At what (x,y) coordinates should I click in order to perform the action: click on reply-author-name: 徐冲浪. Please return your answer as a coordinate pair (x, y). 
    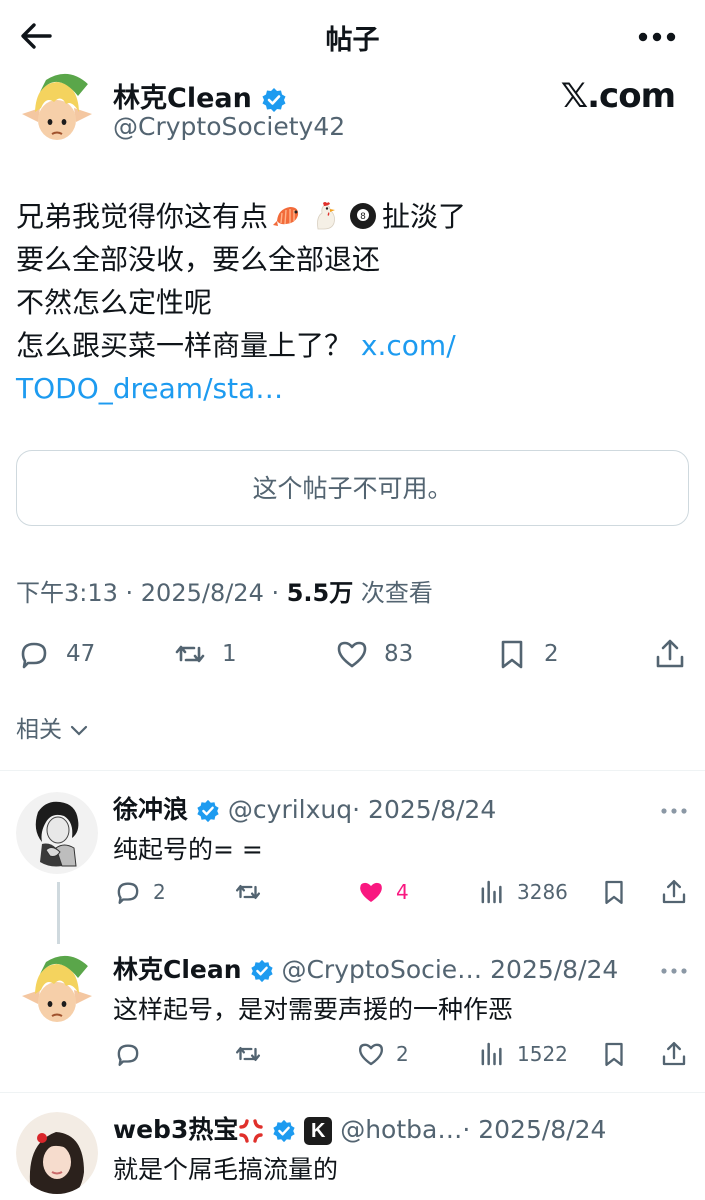
    Looking at the image, I should click on (150, 809).